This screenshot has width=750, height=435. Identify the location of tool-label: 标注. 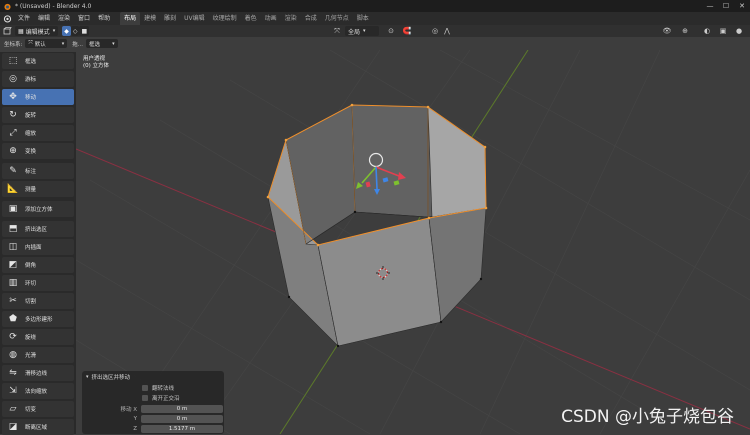
(31, 172).